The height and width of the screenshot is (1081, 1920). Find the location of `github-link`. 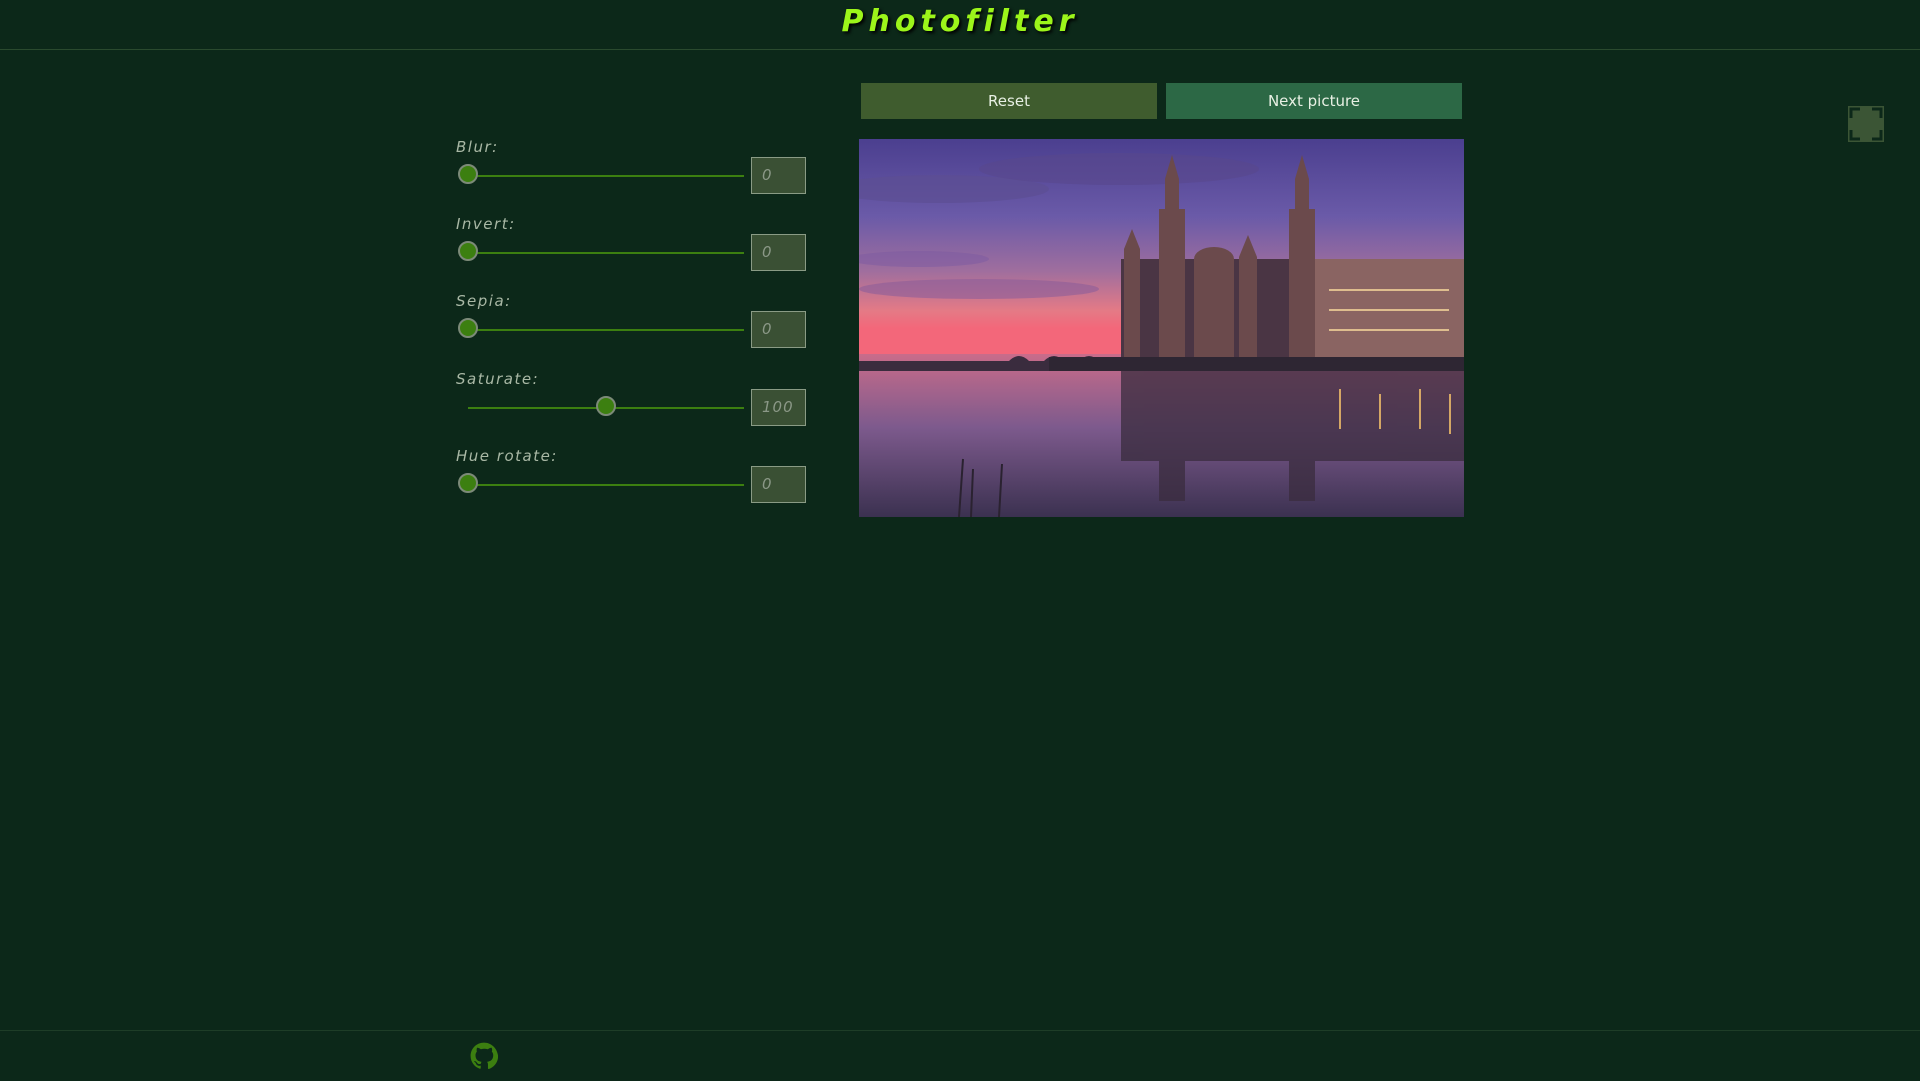

github-link is located at coordinates (484, 1056).